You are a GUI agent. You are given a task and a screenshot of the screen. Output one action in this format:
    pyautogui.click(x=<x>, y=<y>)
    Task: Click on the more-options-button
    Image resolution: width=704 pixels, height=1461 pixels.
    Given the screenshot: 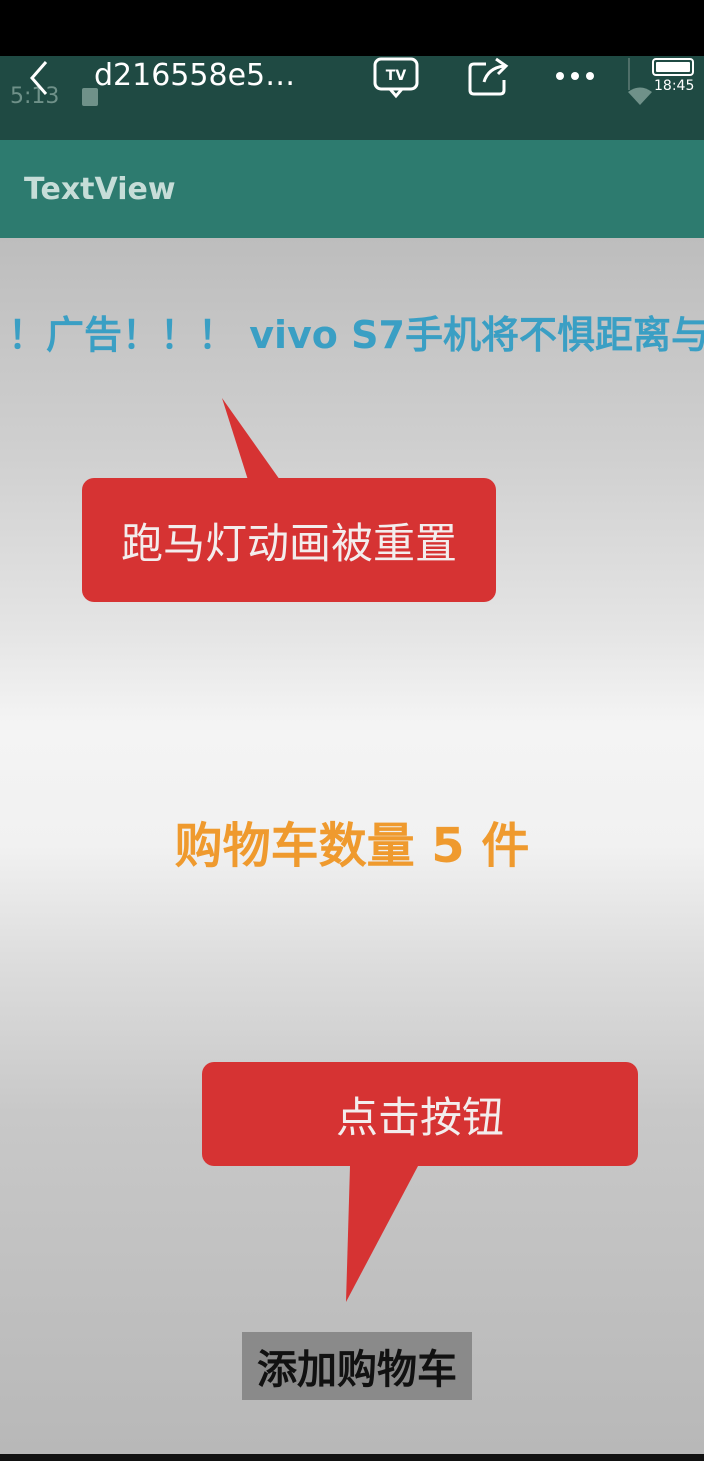 What is the action you would take?
    pyautogui.click(x=575, y=75)
    